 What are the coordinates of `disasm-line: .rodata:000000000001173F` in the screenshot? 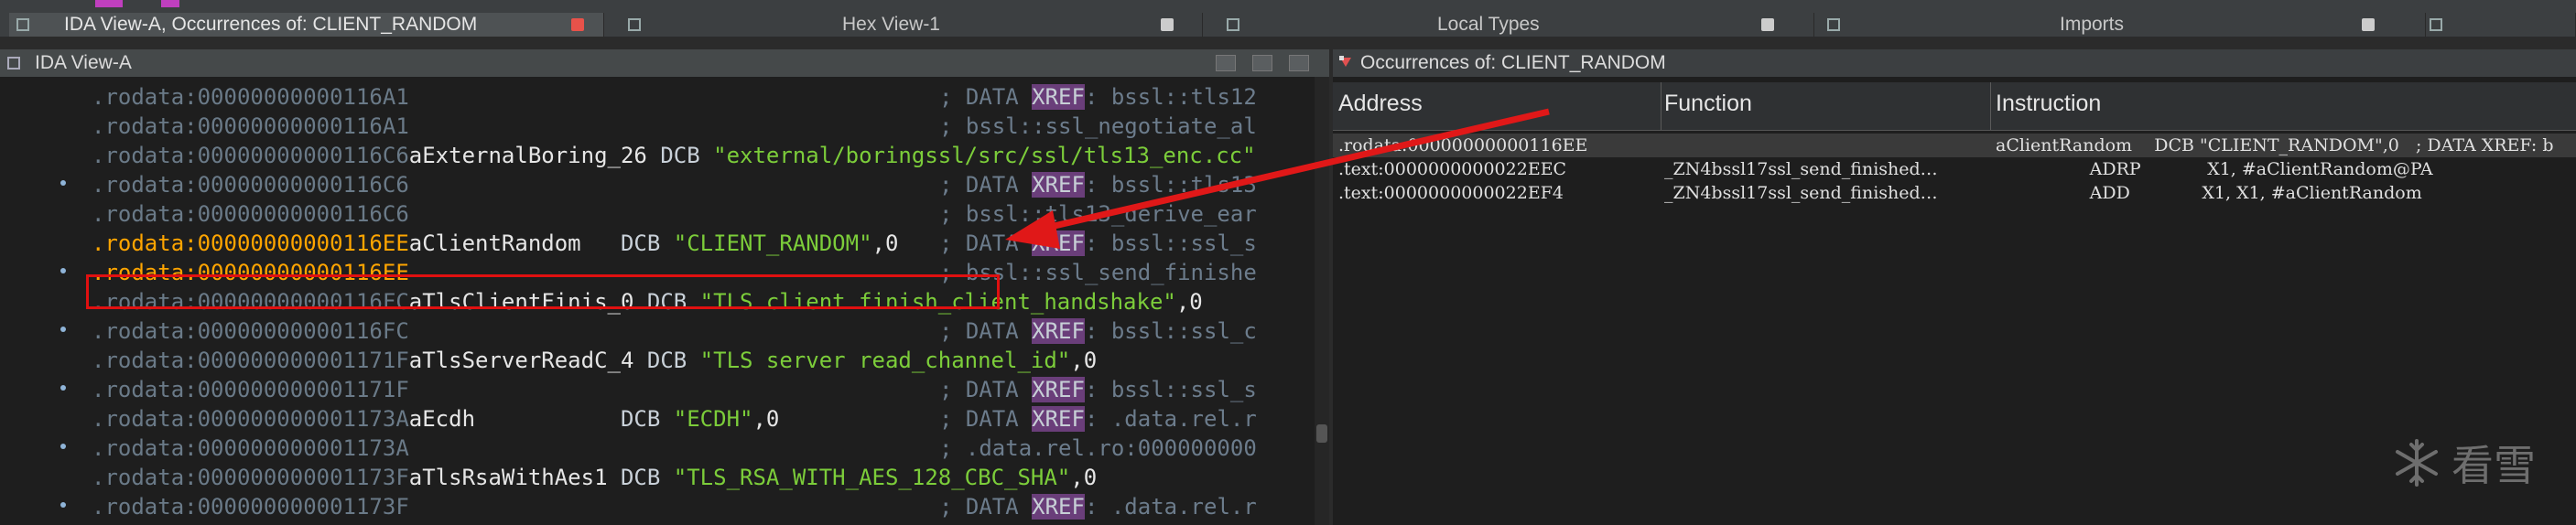 It's located at (251, 506).